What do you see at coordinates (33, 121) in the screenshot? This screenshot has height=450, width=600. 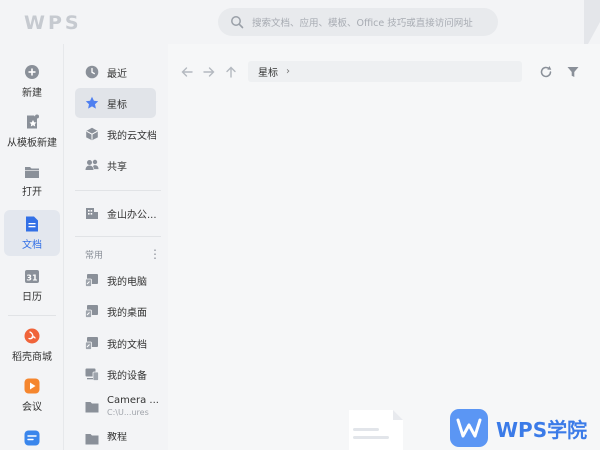 I see `template-icon` at bounding box center [33, 121].